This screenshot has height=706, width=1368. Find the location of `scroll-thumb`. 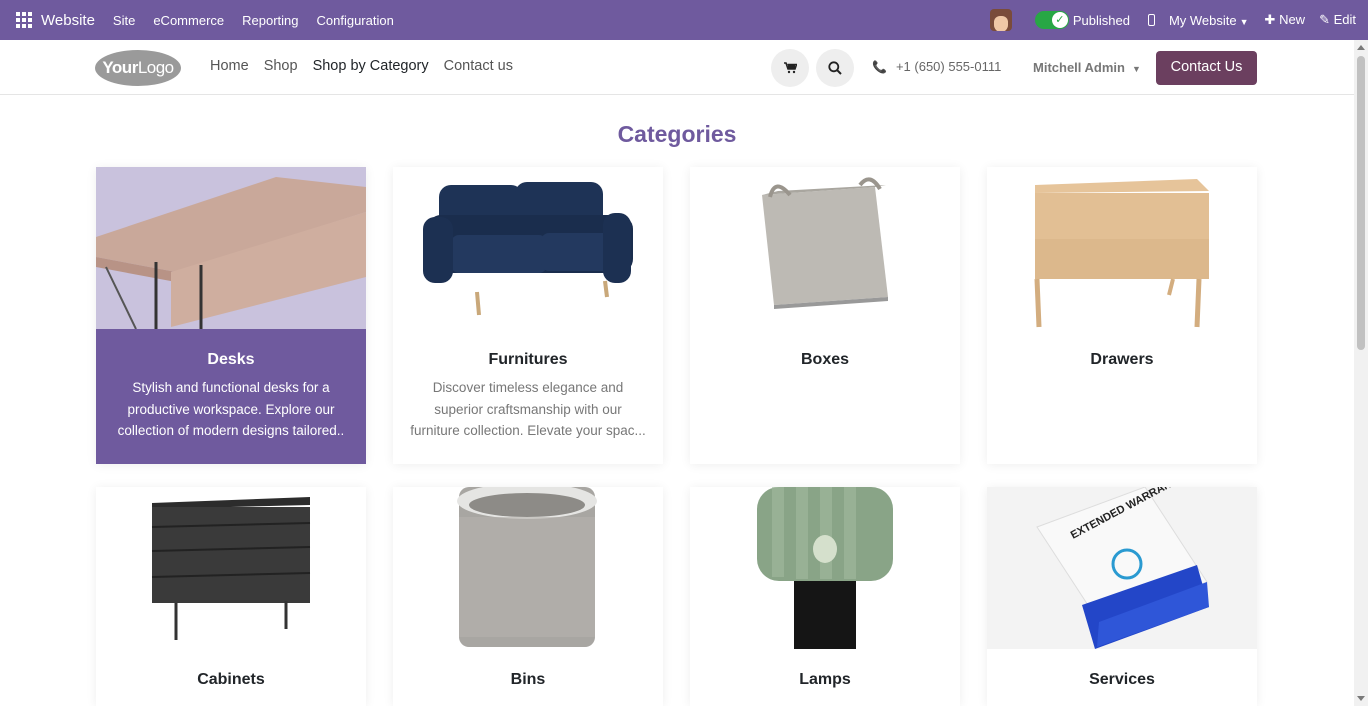

scroll-thumb is located at coordinates (1361, 203).